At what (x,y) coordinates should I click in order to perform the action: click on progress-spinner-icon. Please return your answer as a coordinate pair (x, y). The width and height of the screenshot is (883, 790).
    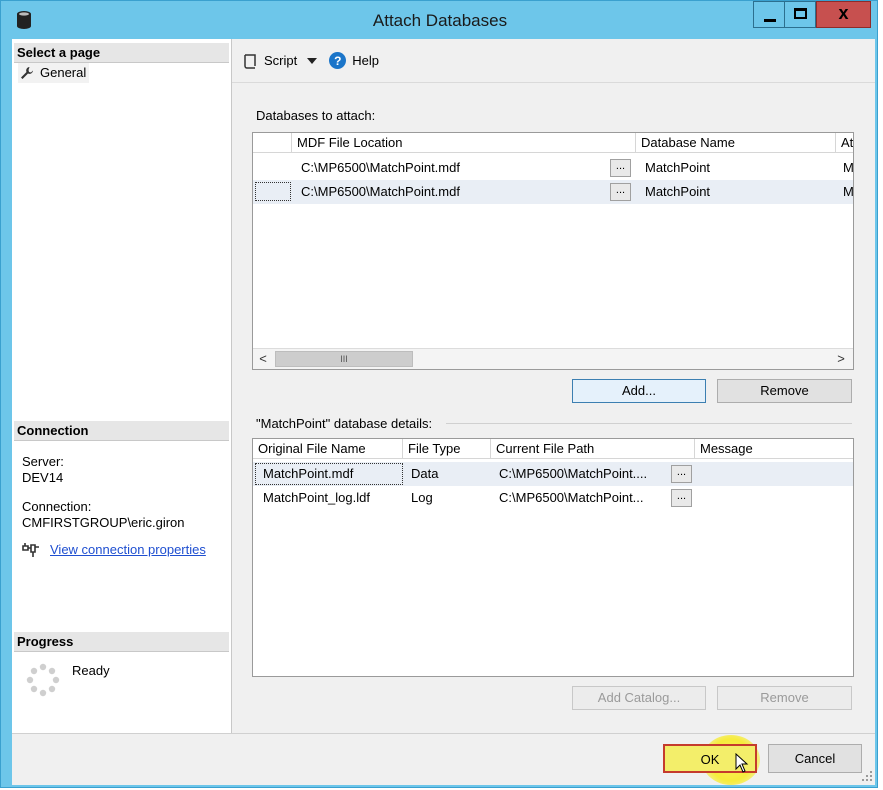
    Looking at the image, I should click on (43, 680).